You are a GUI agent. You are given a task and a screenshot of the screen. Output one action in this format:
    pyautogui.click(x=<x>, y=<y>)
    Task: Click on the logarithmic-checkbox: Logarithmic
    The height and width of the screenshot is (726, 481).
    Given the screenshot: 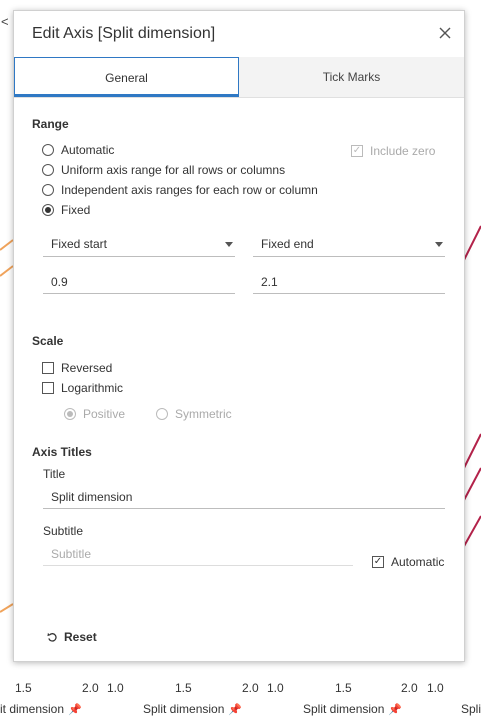 What is the action you would take?
    pyautogui.click(x=82, y=388)
    